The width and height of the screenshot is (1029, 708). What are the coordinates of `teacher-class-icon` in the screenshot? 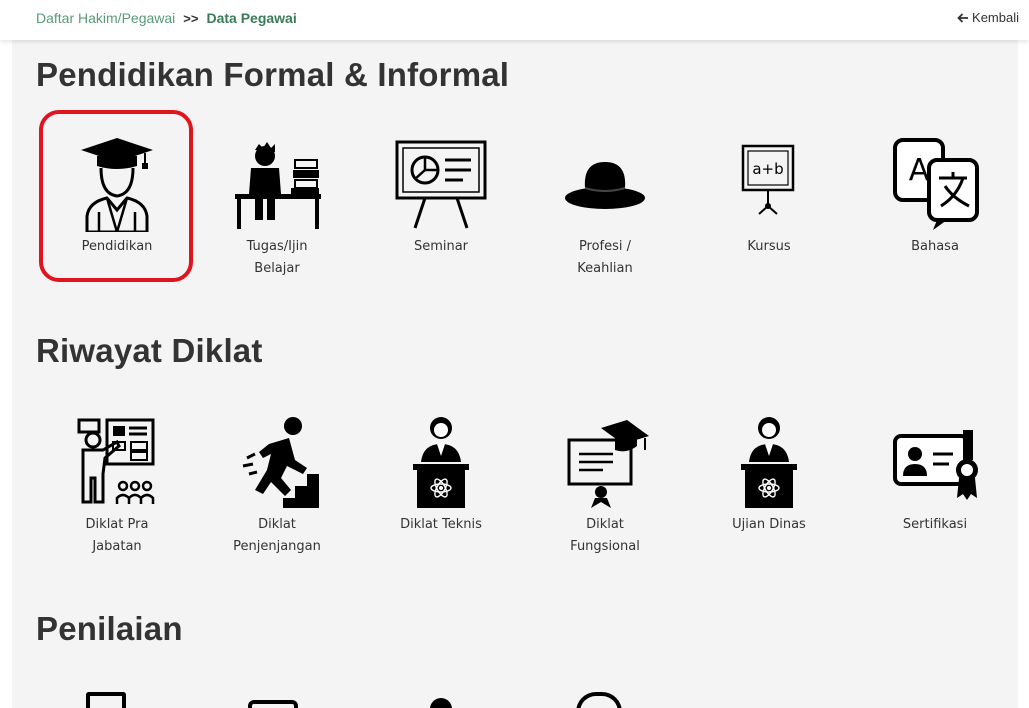 It's located at (116, 461).